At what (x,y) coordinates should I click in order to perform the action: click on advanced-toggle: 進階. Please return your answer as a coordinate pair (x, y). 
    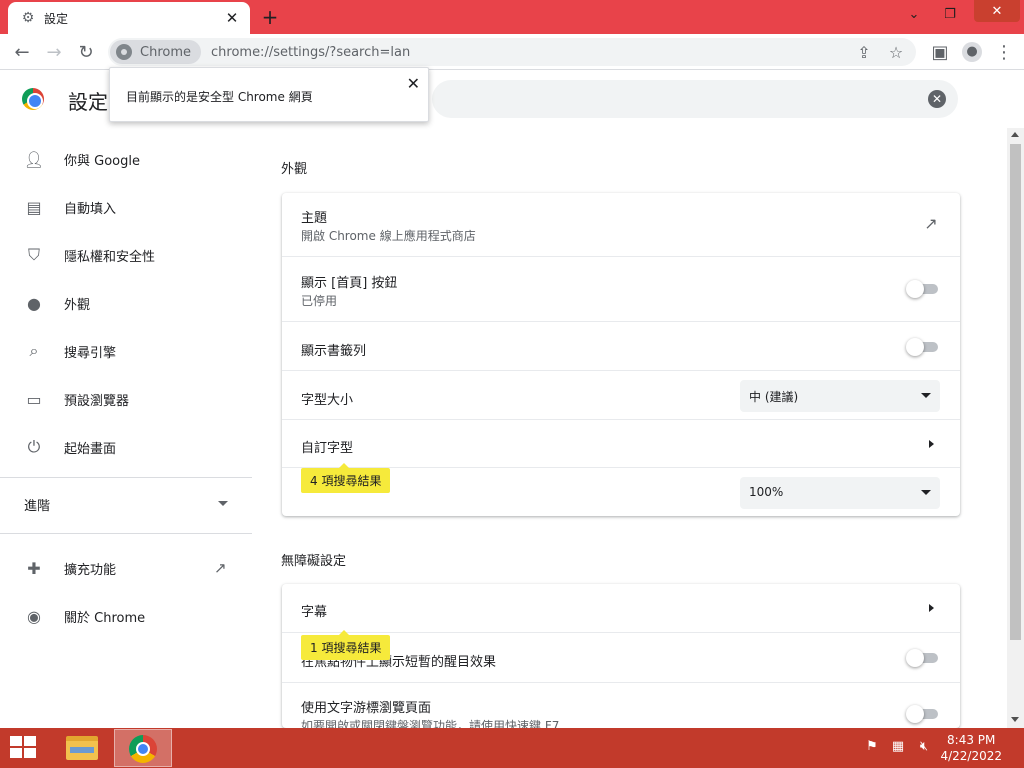
    Looking at the image, I should click on (37, 504).